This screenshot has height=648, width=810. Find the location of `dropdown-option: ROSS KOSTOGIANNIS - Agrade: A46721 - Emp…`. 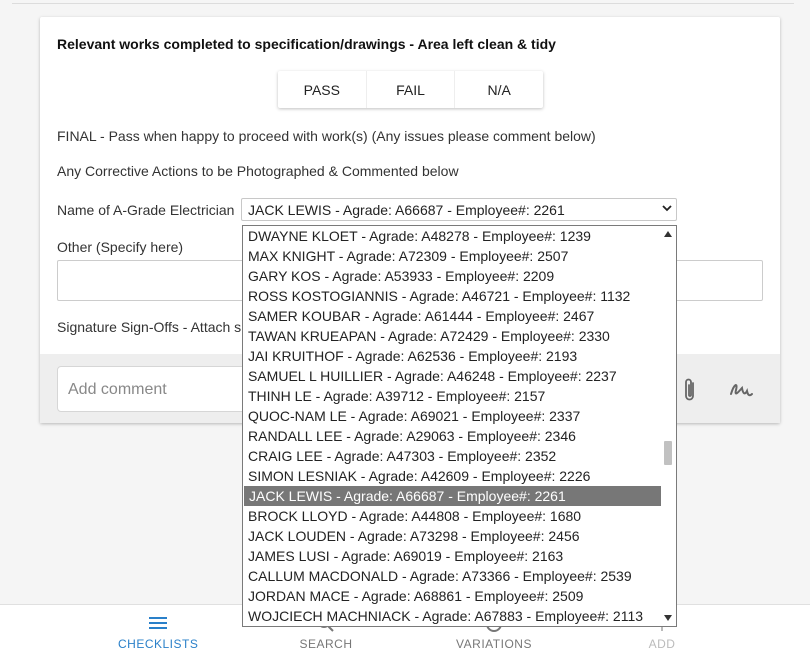

dropdown-option: ROSS KOSTOGIANNIS - Agrade: A46721 - Emp… is located at coordinates (453, 296).